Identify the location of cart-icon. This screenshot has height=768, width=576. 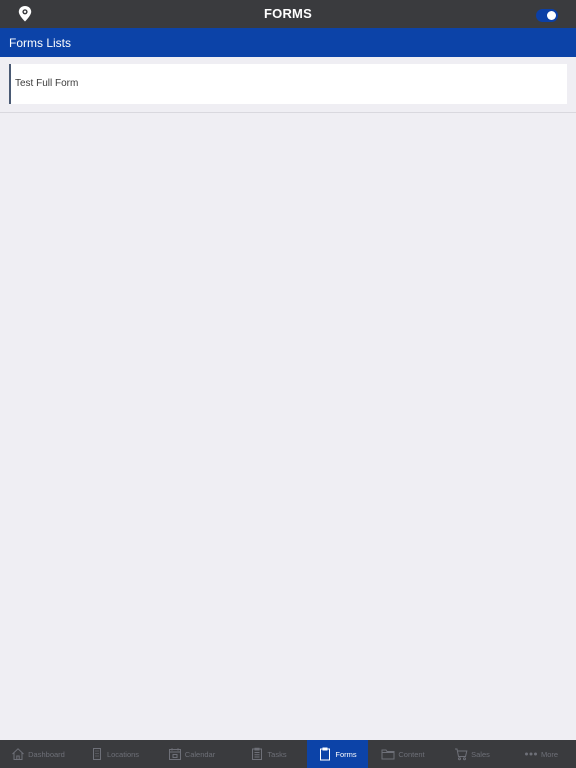
(461, 754).